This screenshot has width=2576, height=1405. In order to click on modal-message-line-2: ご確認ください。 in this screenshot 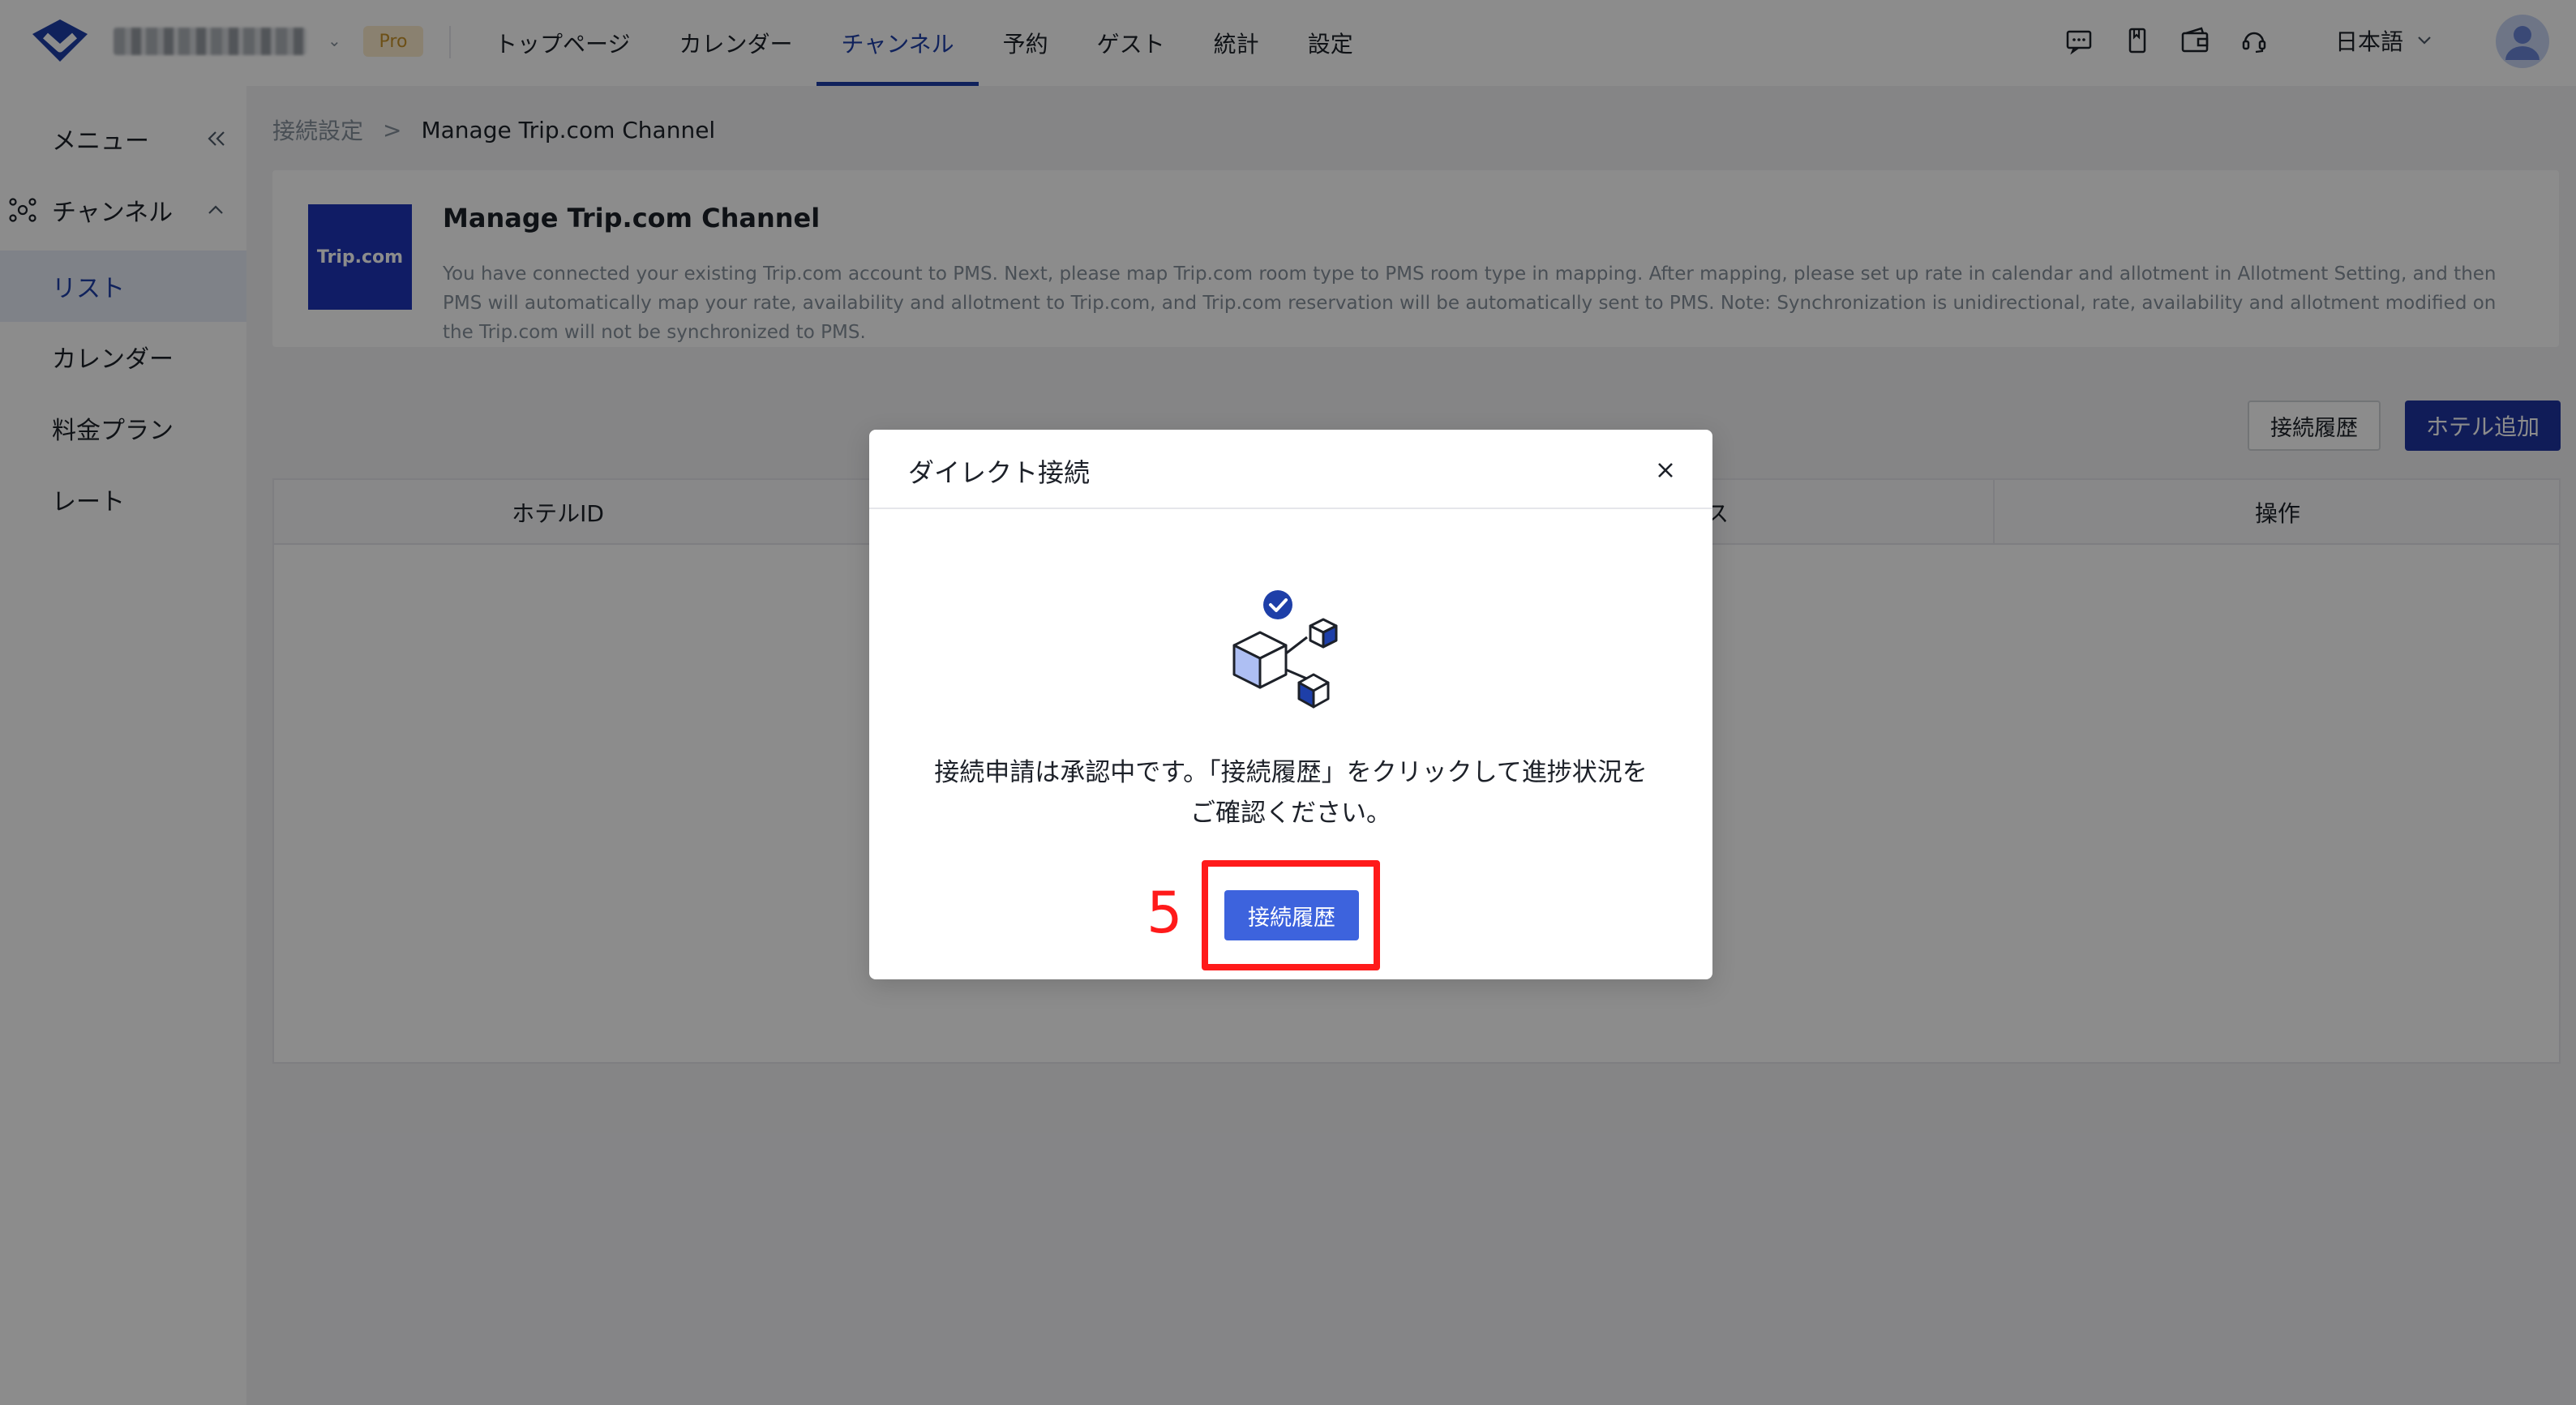, I will do `click(1290, 813)`.